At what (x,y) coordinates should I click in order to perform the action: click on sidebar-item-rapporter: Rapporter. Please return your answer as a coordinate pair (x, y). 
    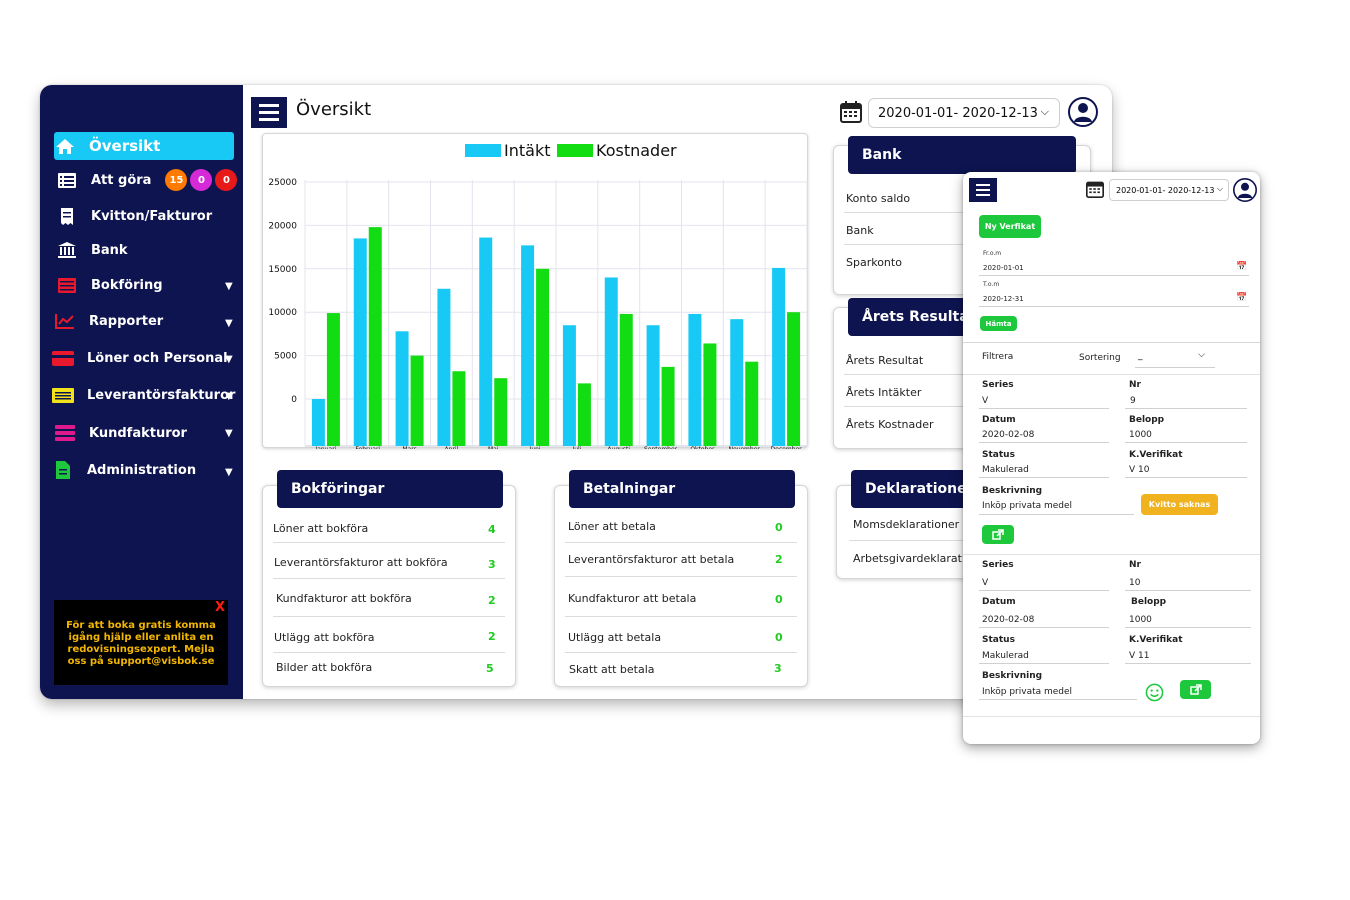
    Looking at the image, I should click on (108, 321).